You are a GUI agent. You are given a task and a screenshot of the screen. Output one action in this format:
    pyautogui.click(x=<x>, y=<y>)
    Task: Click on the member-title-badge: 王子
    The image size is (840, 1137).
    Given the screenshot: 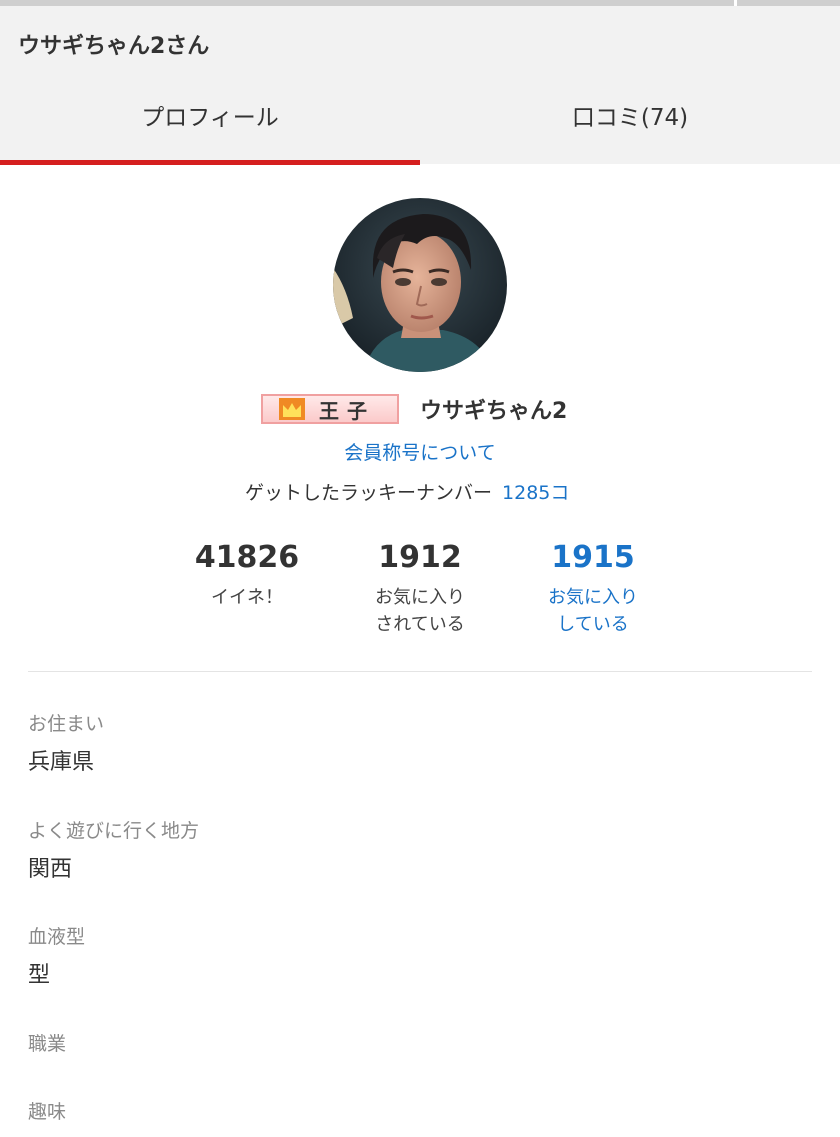 What is the action you would take?
    pyautogui.click(x=330, y=409)
    